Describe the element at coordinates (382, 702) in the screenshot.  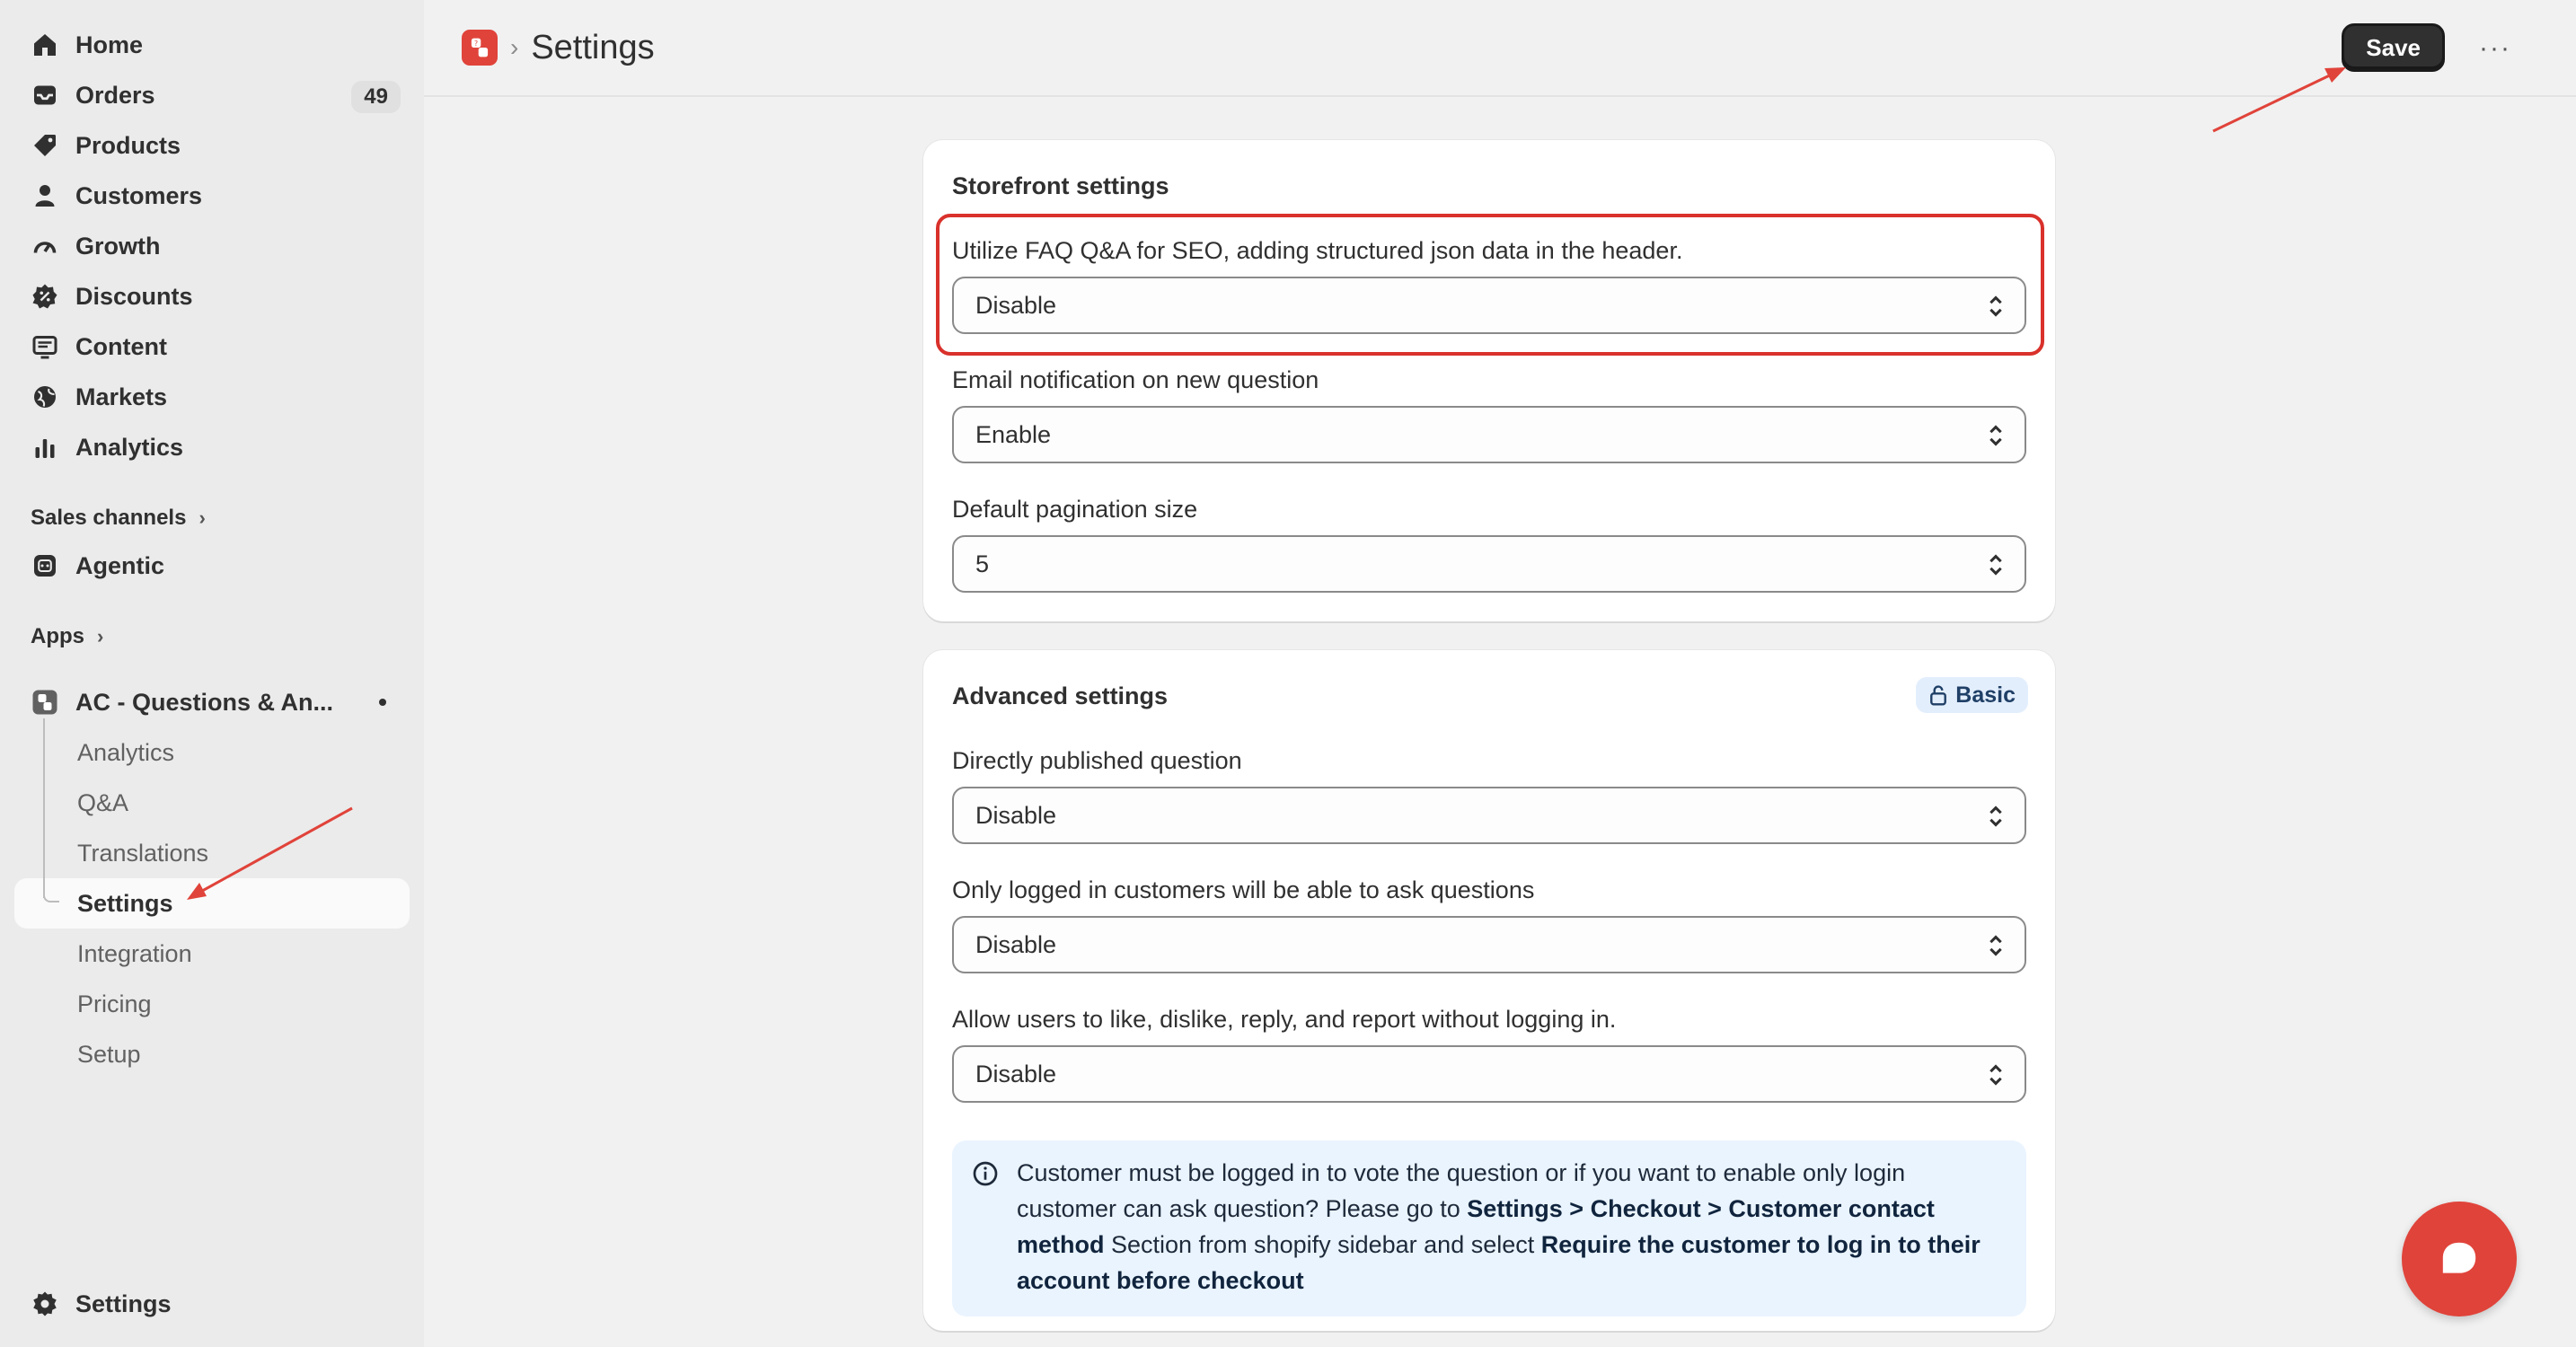
I see `app-status-dot` at that location.